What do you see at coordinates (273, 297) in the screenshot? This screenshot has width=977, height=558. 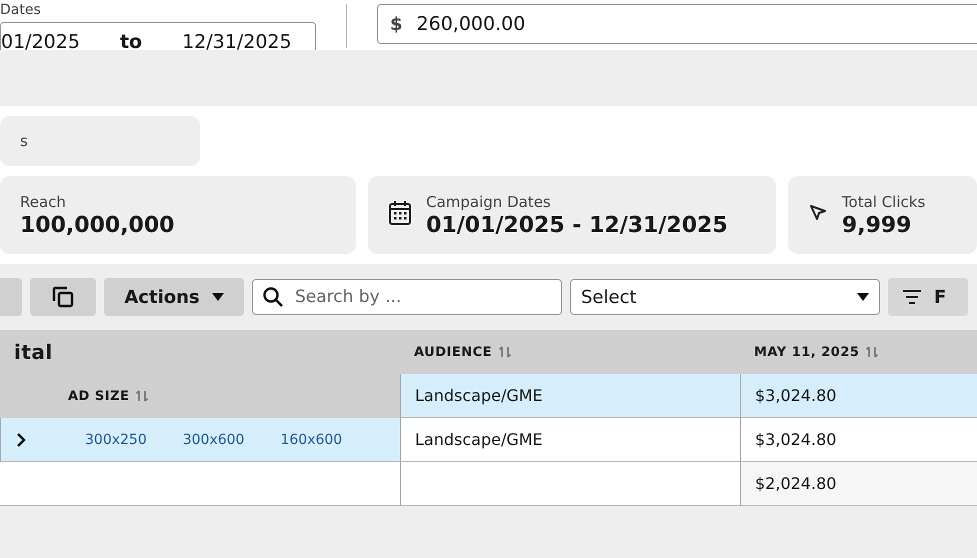 I see `search-icon` at bounding box center [273, 297].